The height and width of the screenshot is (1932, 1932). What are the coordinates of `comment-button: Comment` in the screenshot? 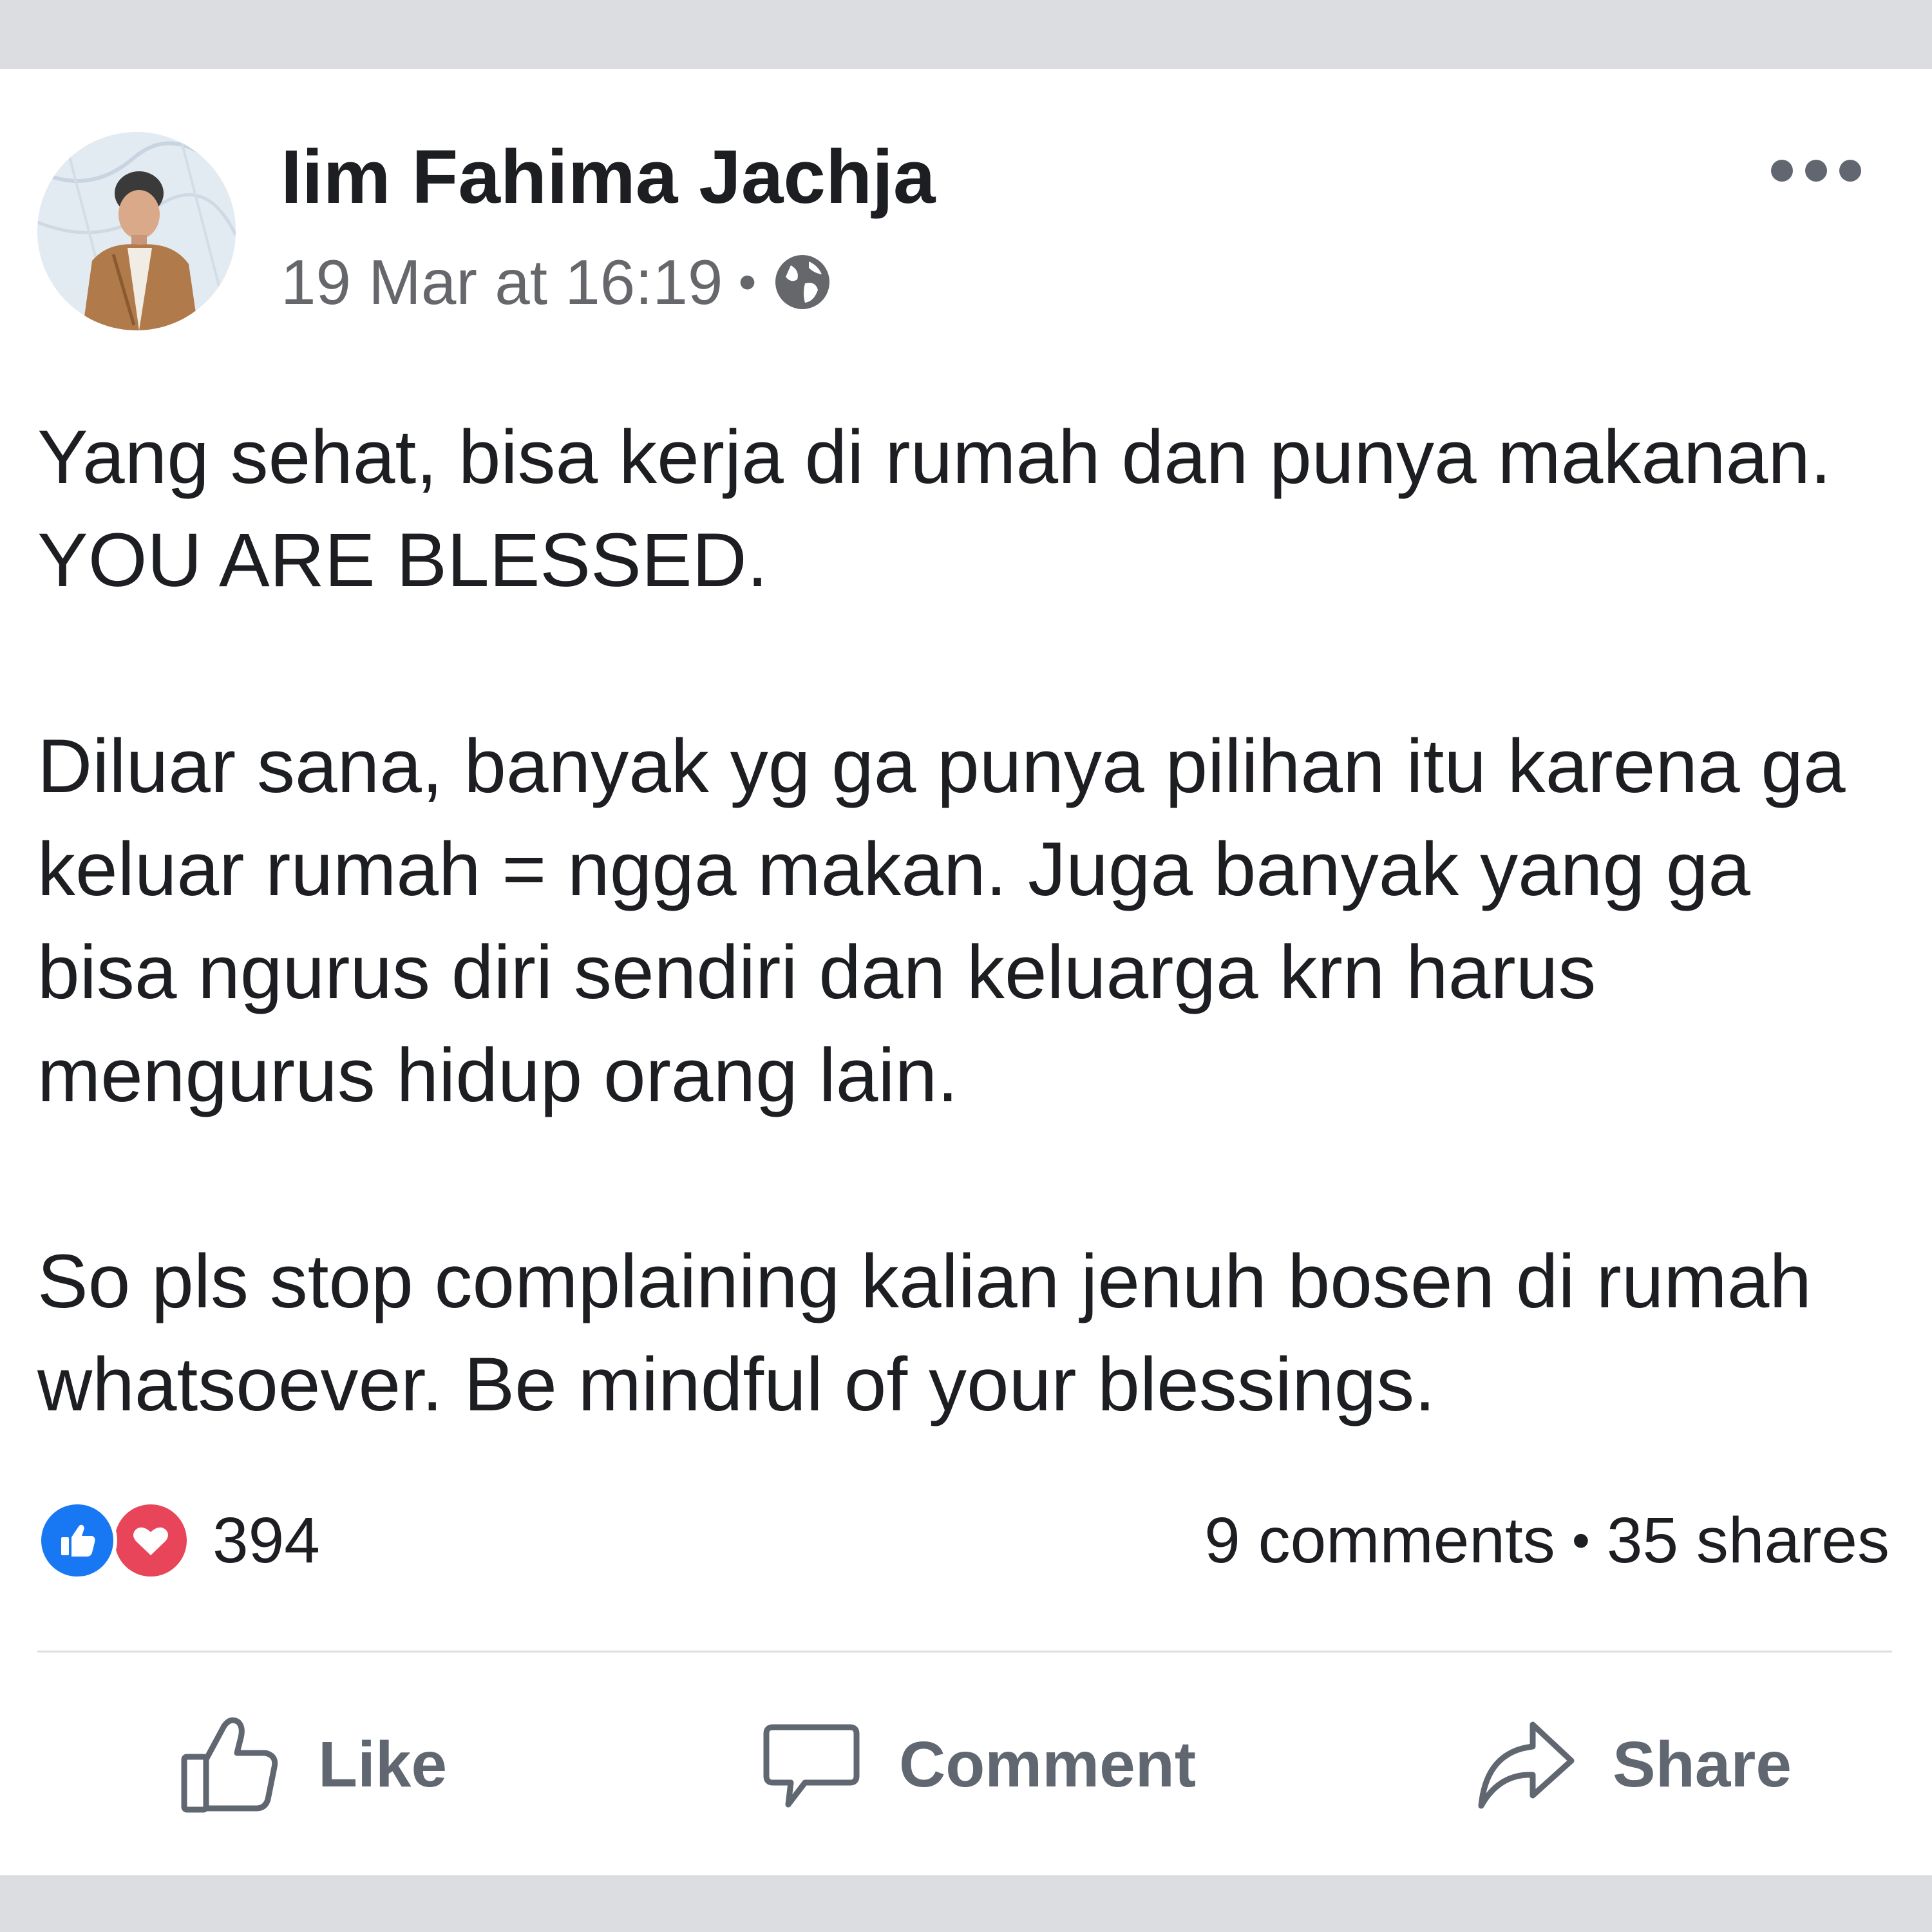 It's located at (978, 1764).